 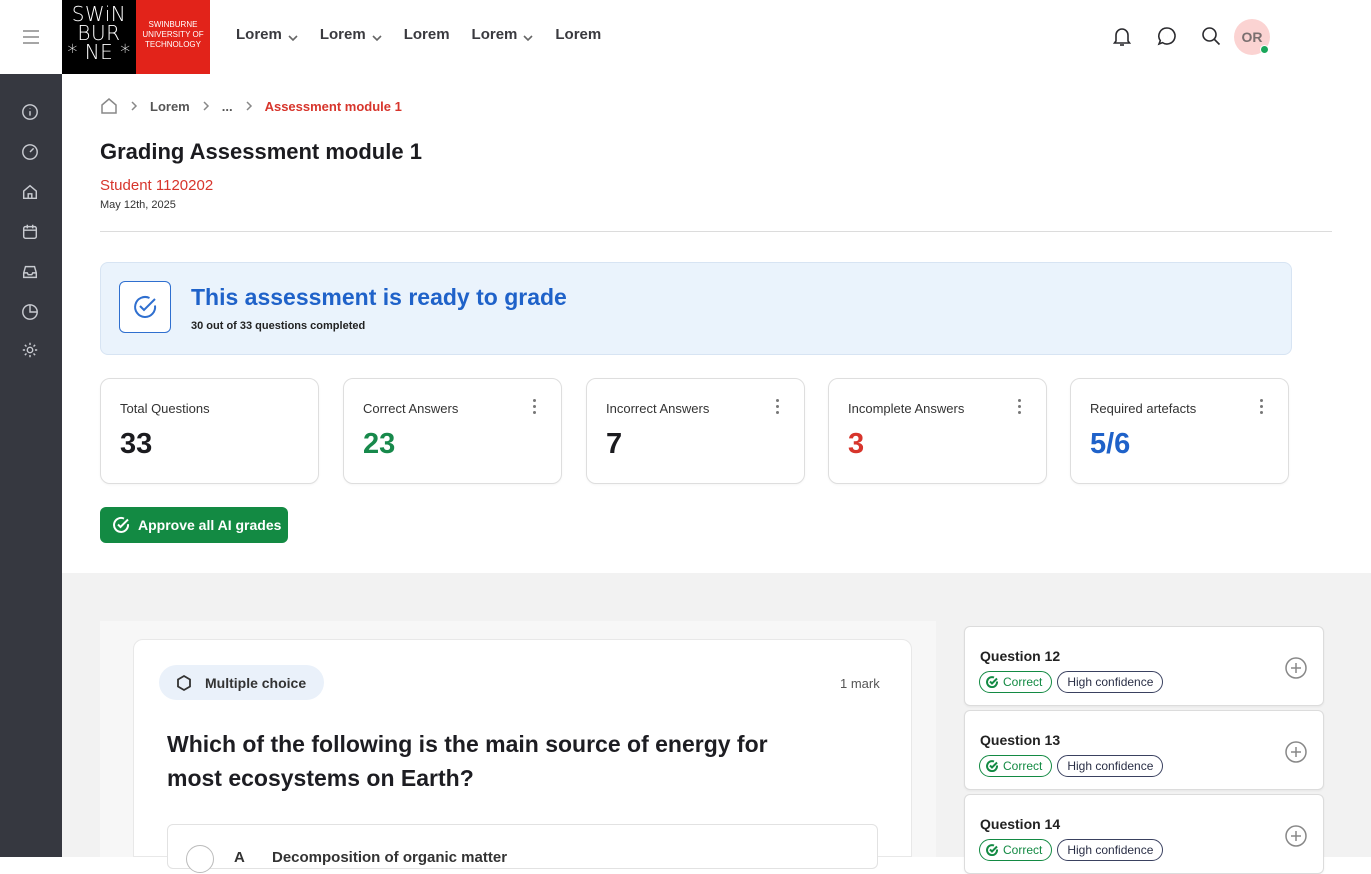 What do you see at coordinates (937, 431) in the screenshot?
I see `stat-card-incomplete-answers: Incomplete Answers 3` at bounding box center [937, 431].